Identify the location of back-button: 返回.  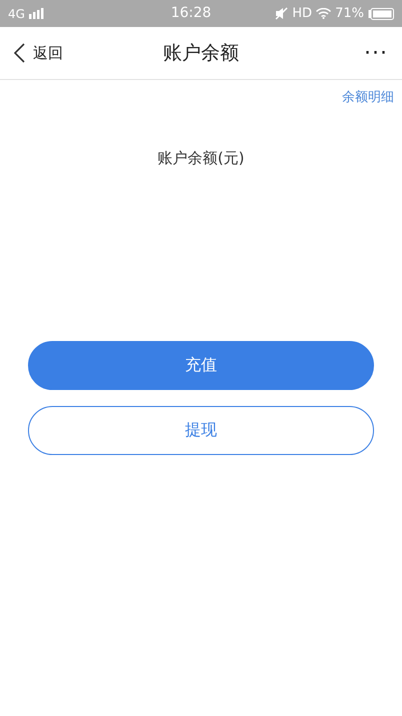
(59, 53).